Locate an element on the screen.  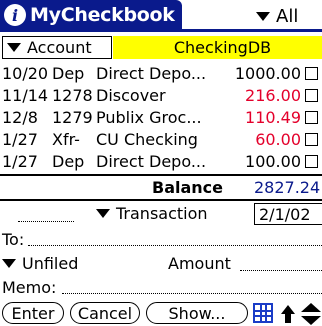
register-row: 12/8 1279 Publix Groc... 110.49 is located at coordinates (161, 117).